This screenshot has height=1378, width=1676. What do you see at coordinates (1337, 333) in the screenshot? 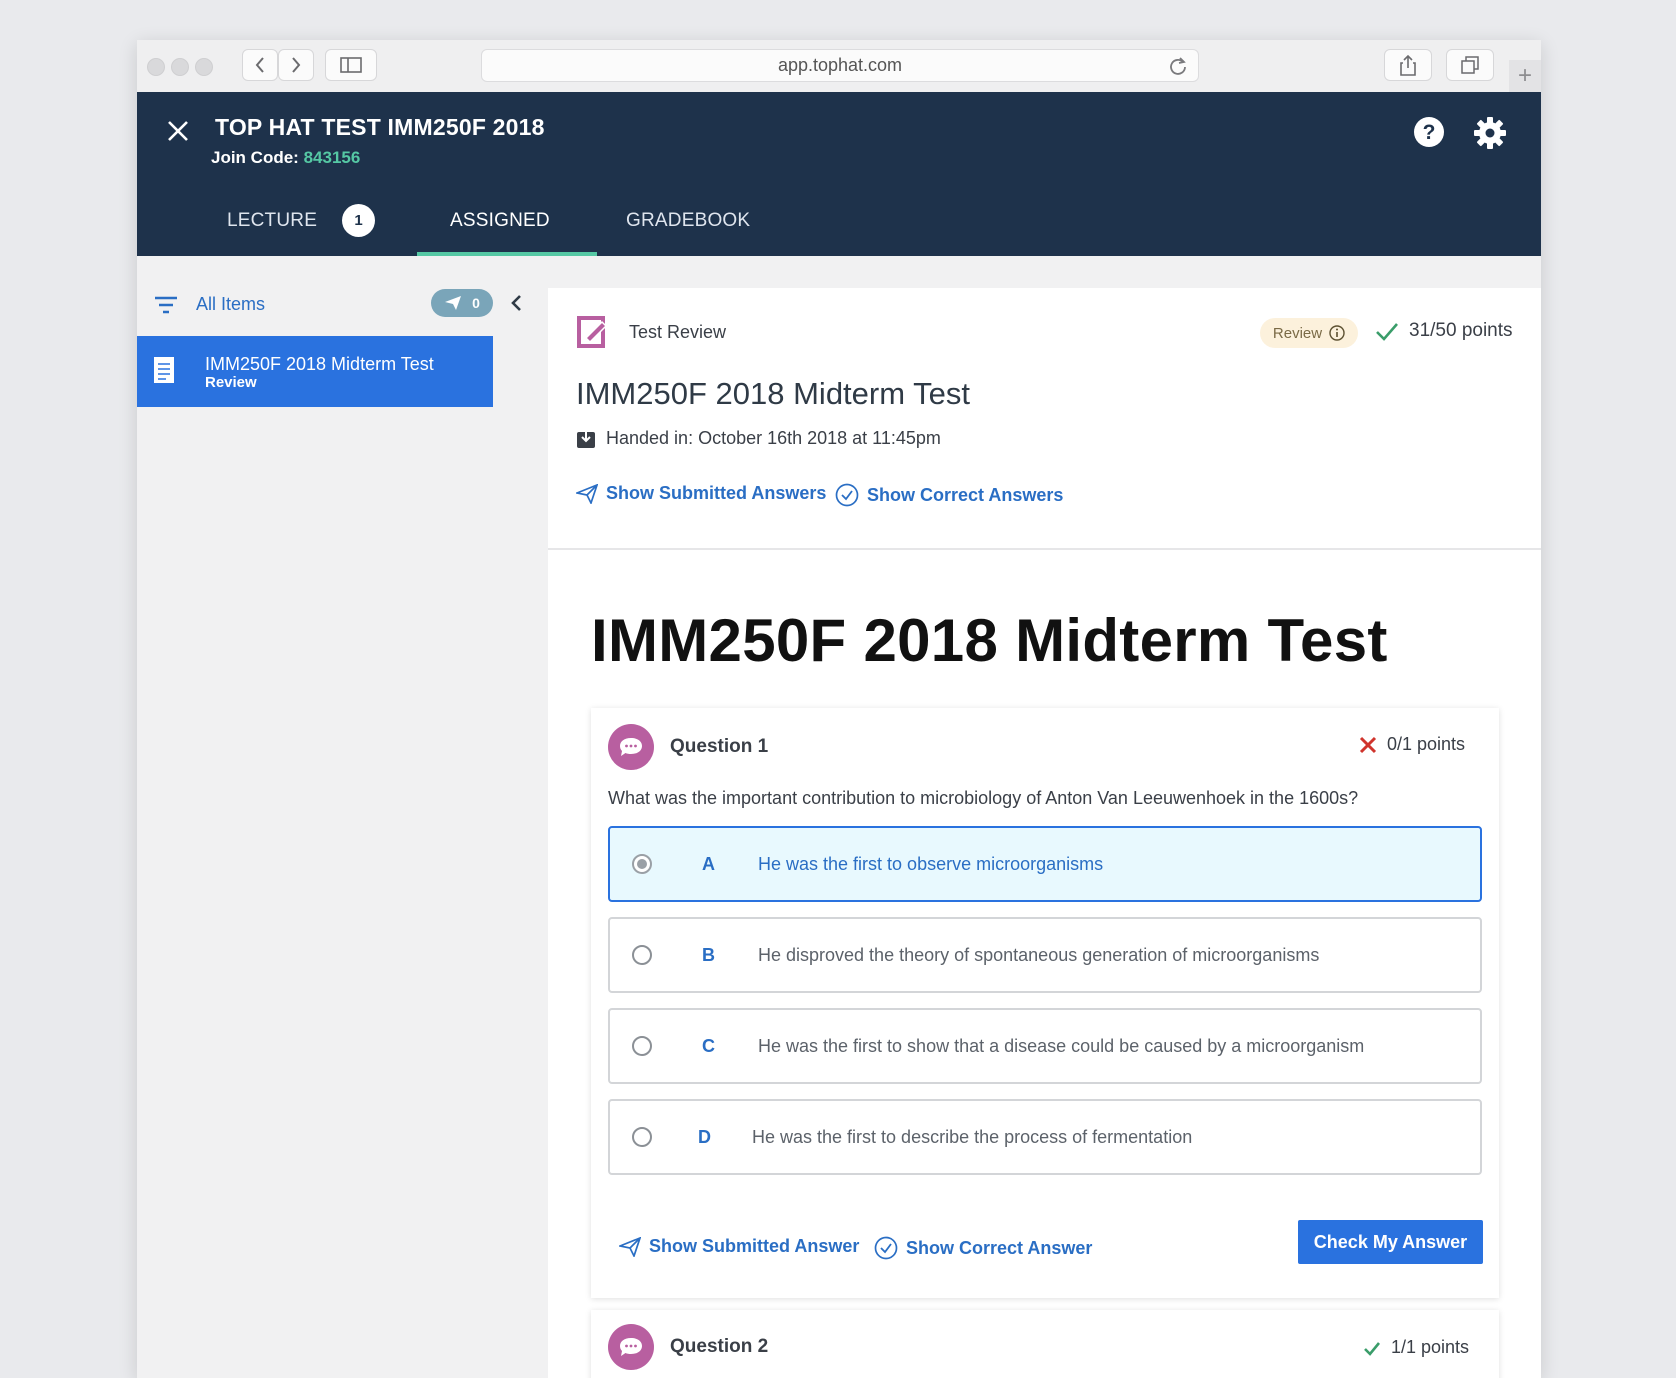
I see `info-icon` at bounding box center [1337, 333].